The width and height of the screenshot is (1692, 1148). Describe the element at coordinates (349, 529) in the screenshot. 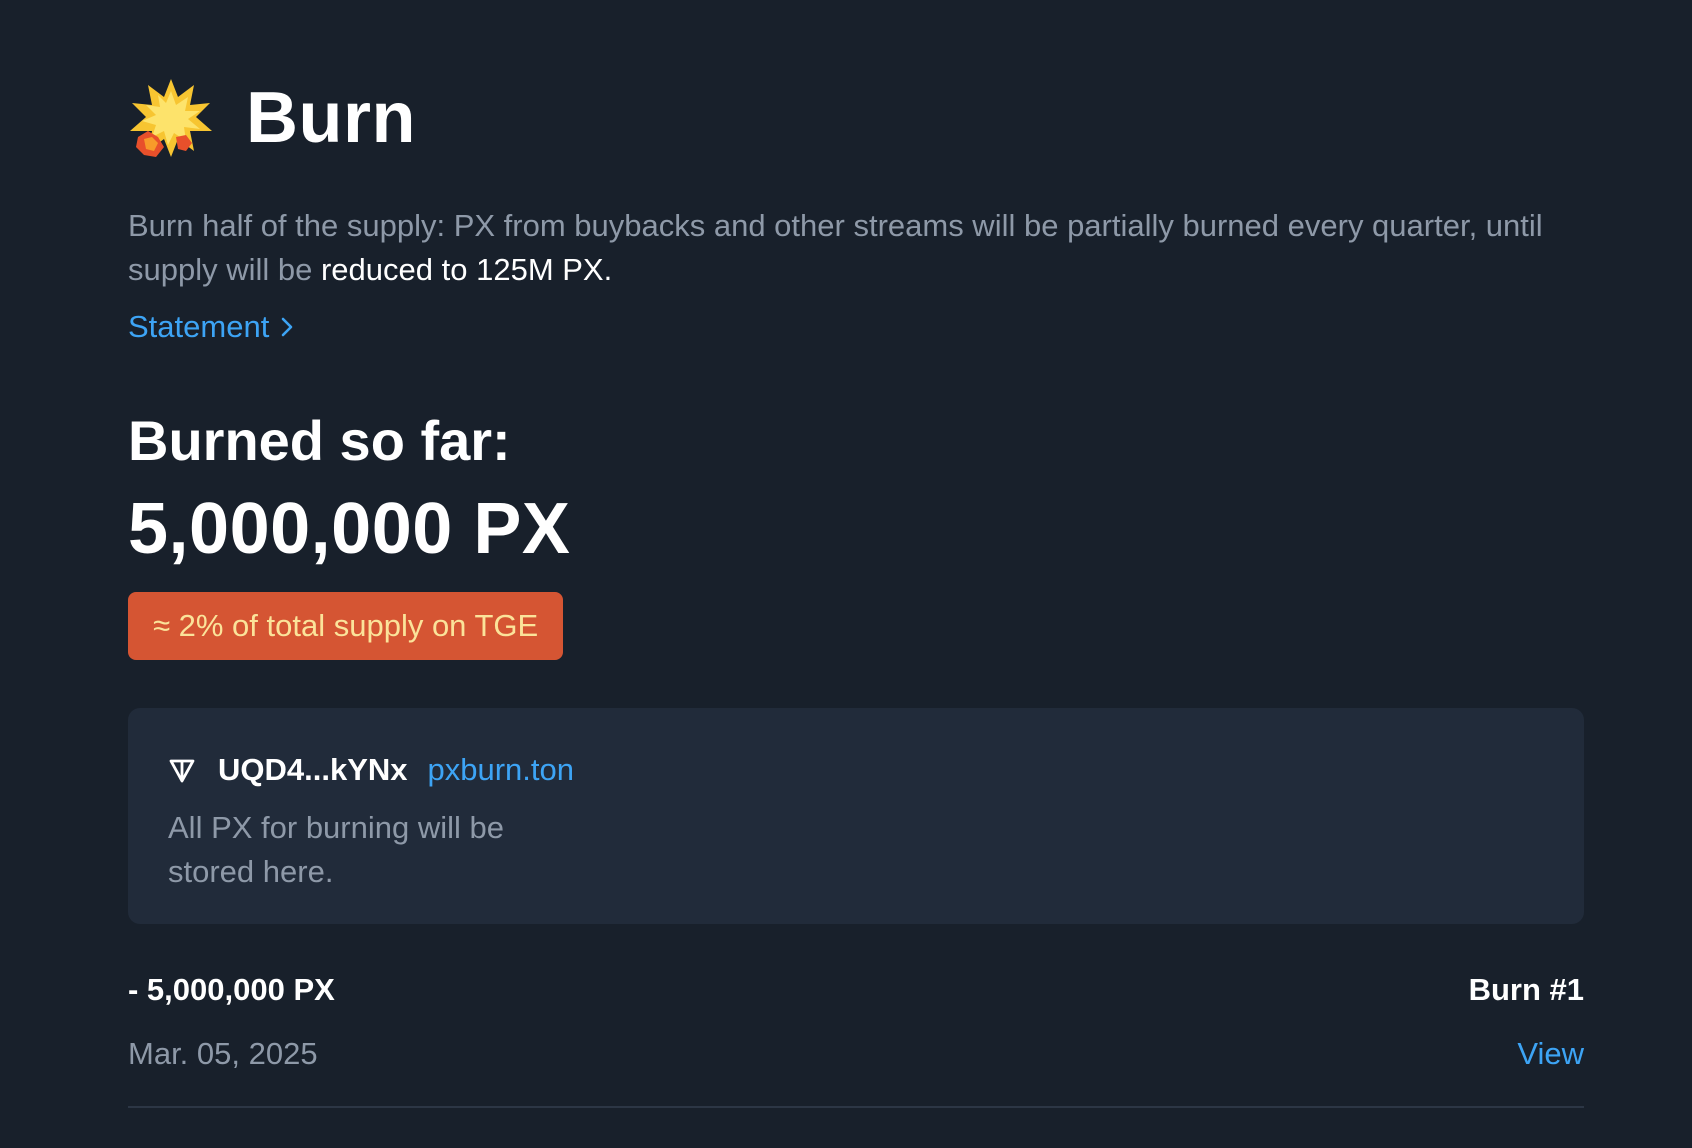

I see `burned-amount: 5,000,000 PX` at that location.